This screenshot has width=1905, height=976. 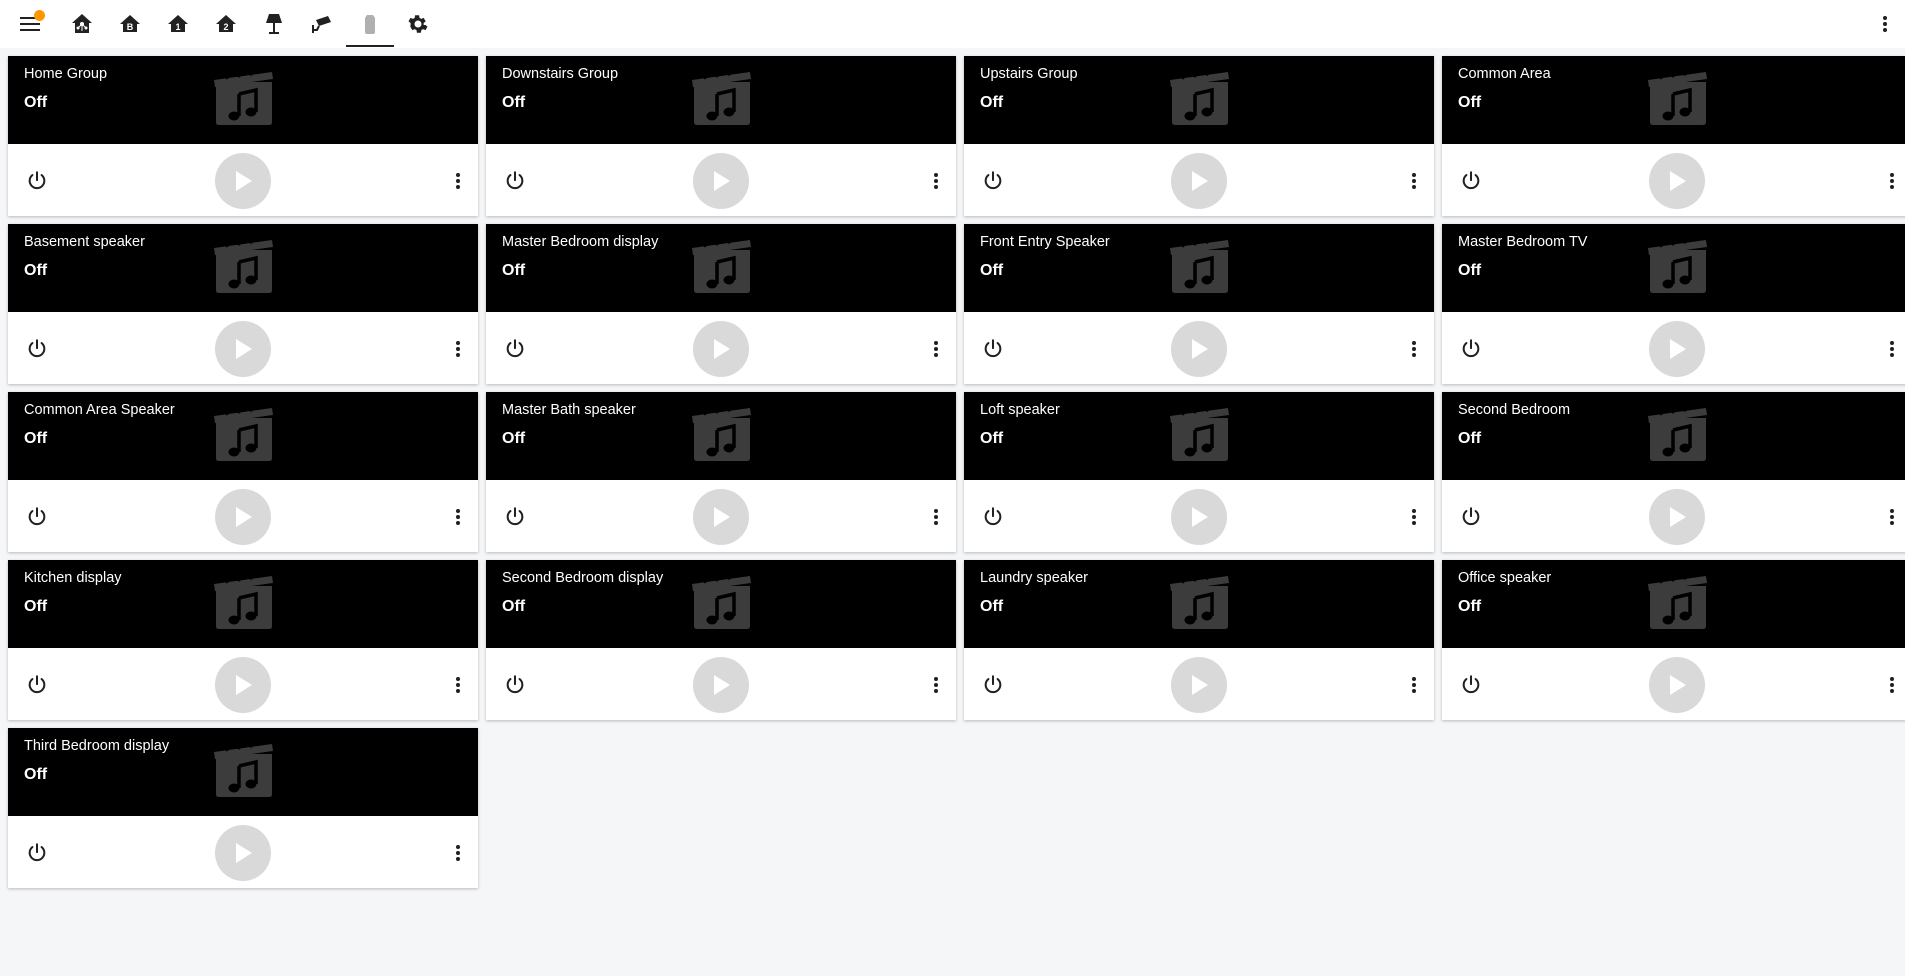 What do you see at coordinates (39, 15) in the screenshot?
I see `notification-badge` at bounding box center [39, 15].